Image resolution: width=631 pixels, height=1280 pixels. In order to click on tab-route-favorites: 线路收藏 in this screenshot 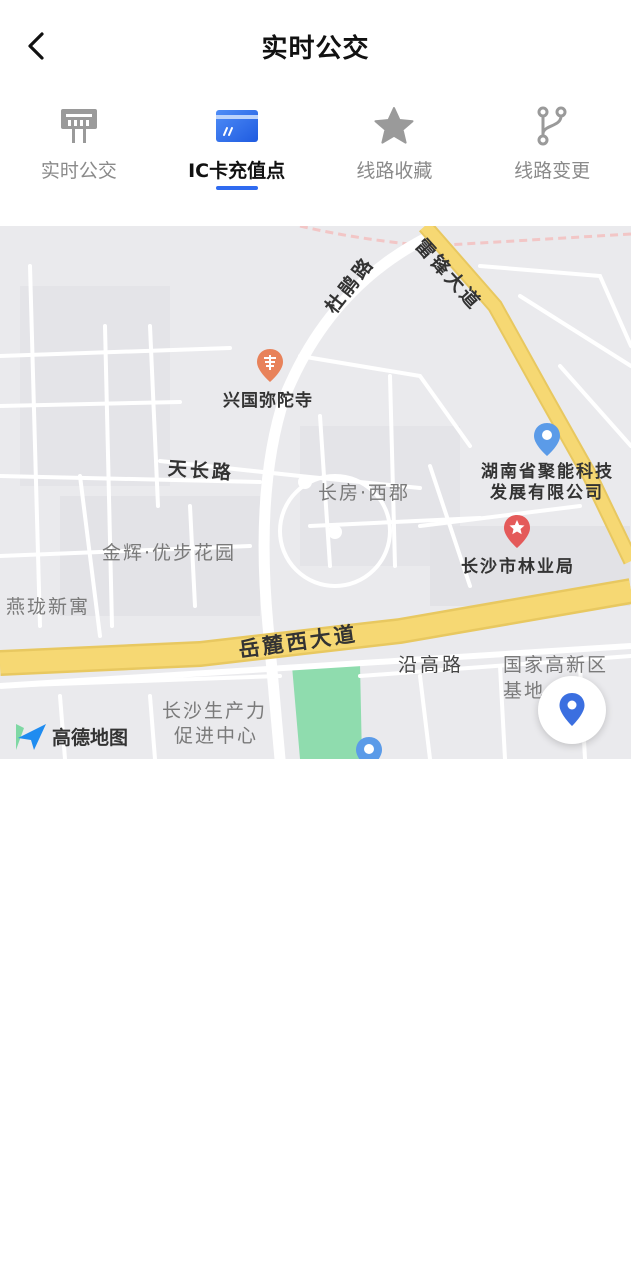, I will do `click(395, 146)`.